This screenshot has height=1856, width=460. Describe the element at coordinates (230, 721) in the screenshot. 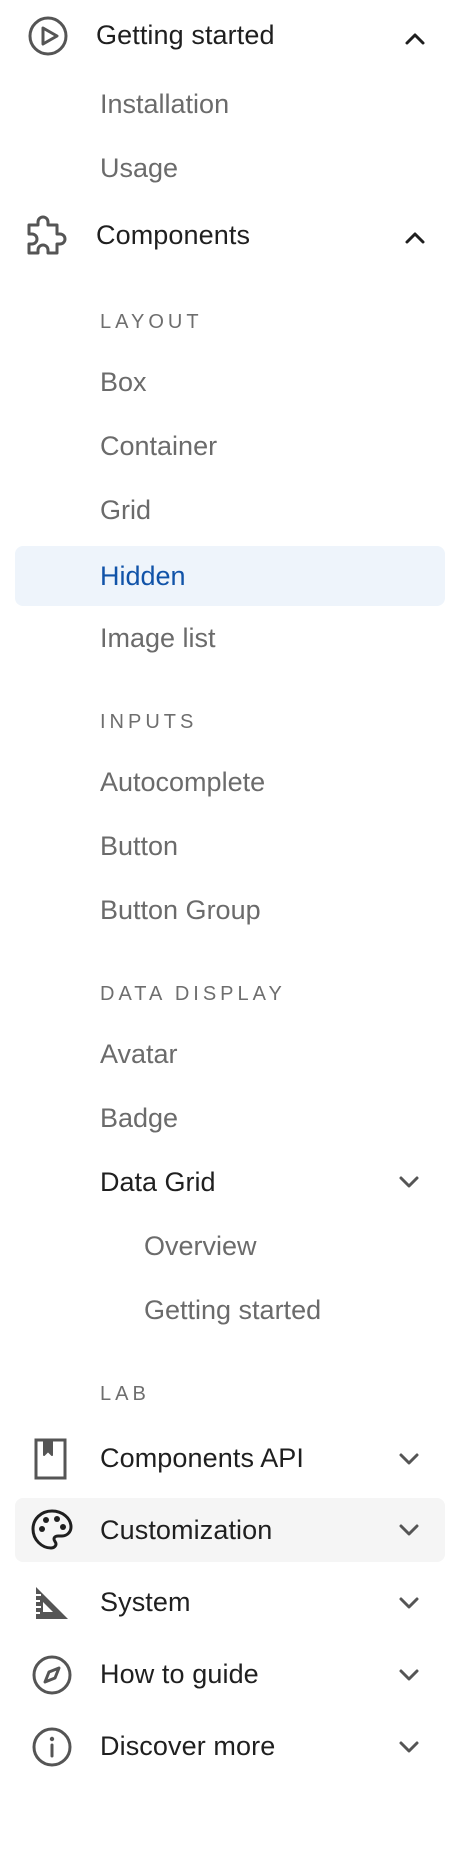

I see `section-header-inputs: INPUTS` at that location.